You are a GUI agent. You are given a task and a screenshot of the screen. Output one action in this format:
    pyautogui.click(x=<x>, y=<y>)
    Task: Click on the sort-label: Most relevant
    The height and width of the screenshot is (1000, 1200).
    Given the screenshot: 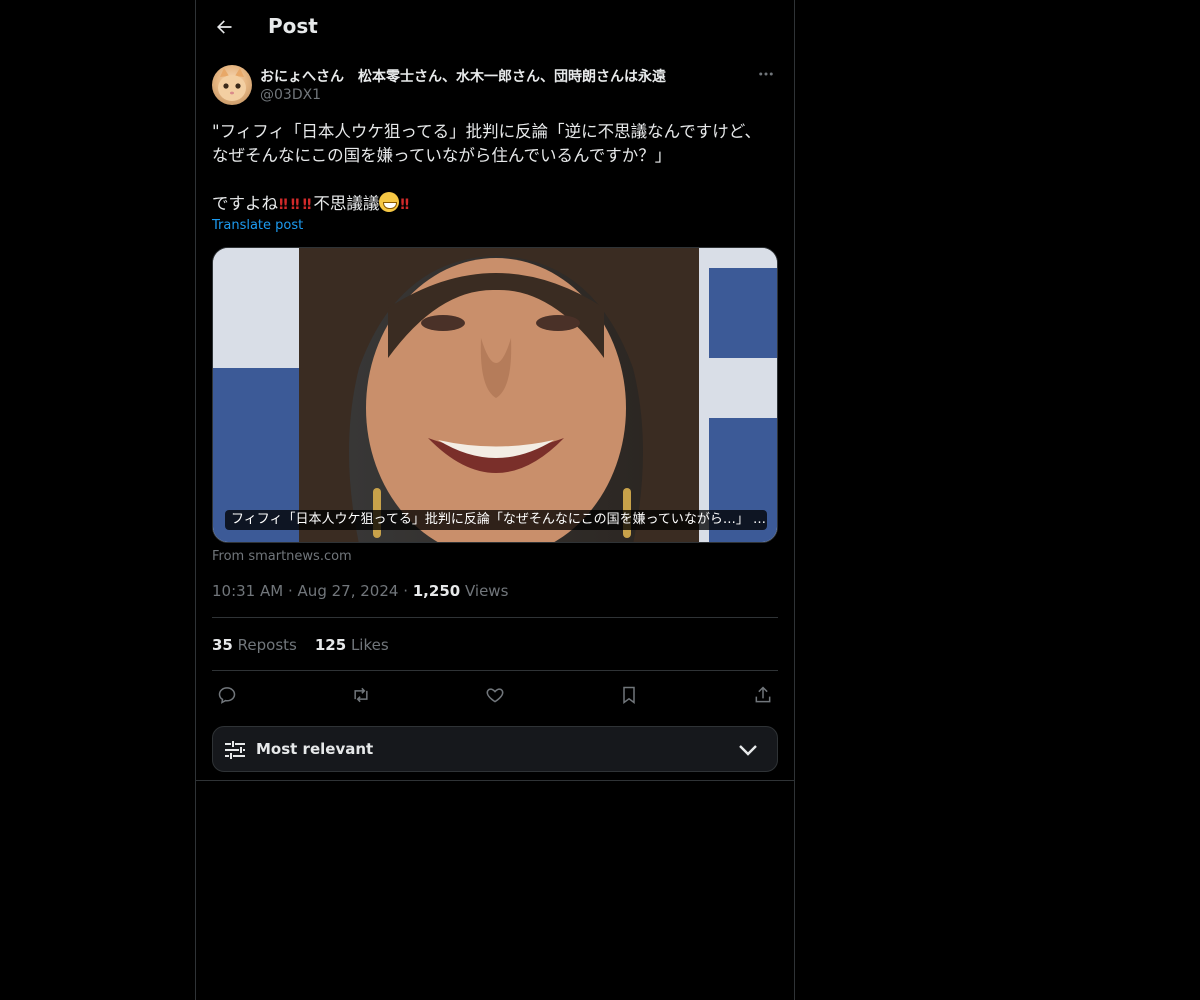 What is the action you would take?
    pyautogui.click(x=315, y=749)
    